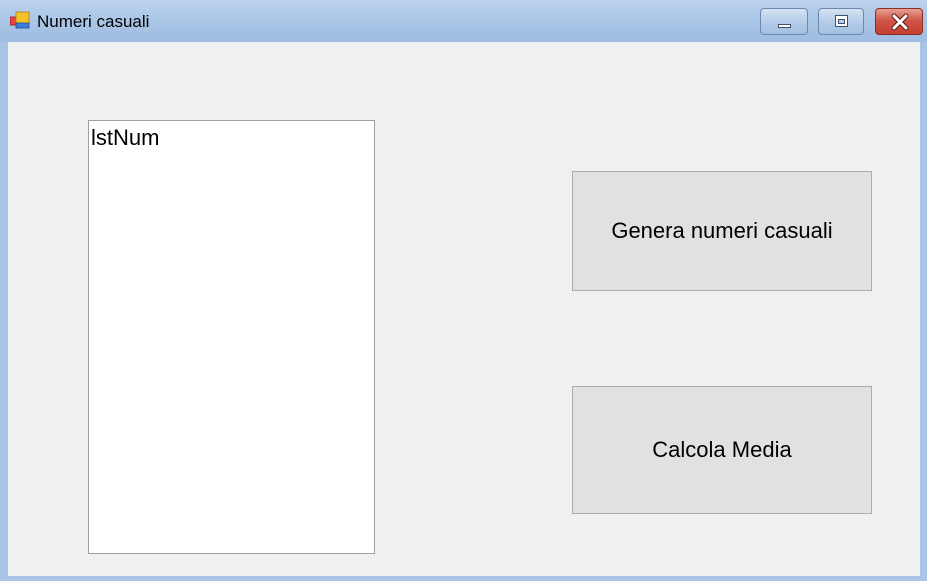 The width and height of the screenshot is (927, 581). I want to click on minimize-button, so click(784, 21).